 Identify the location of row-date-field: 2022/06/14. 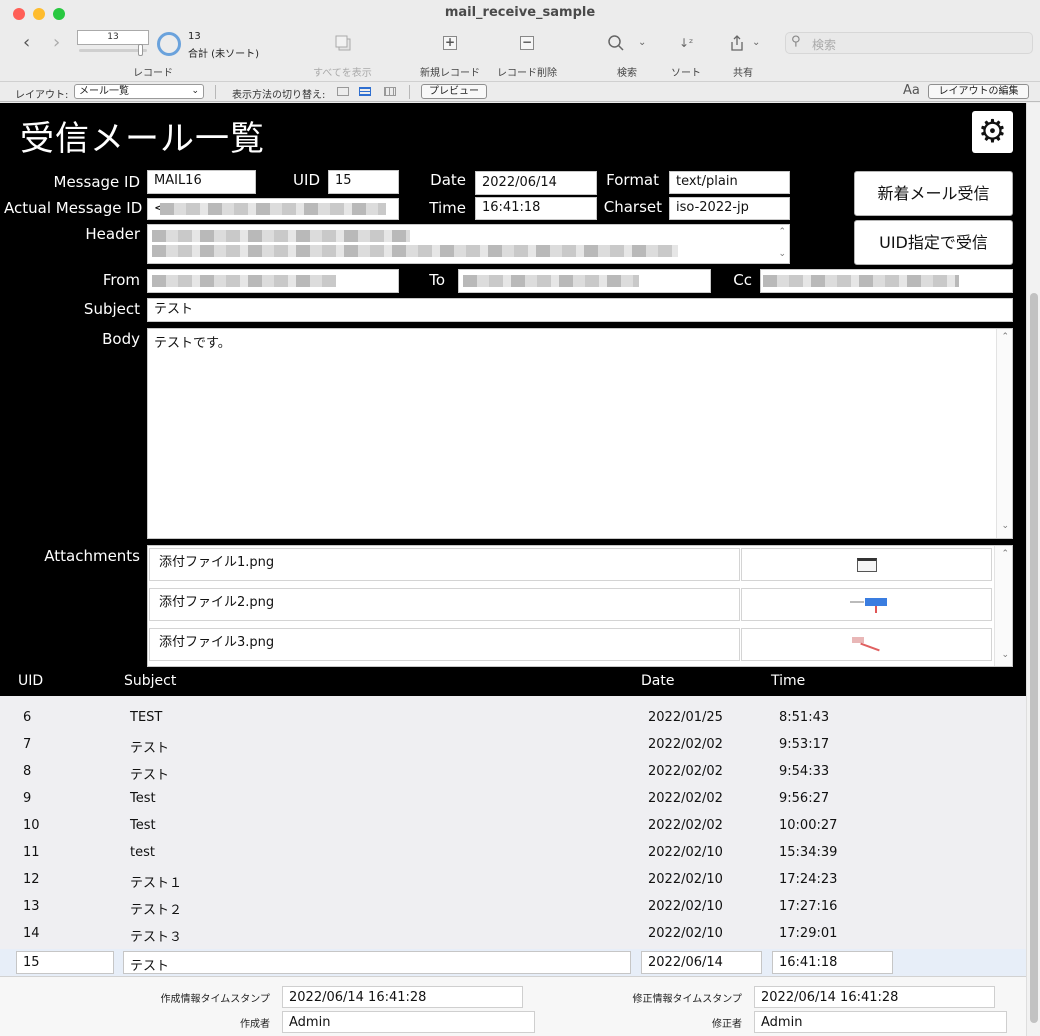
(701, 962).